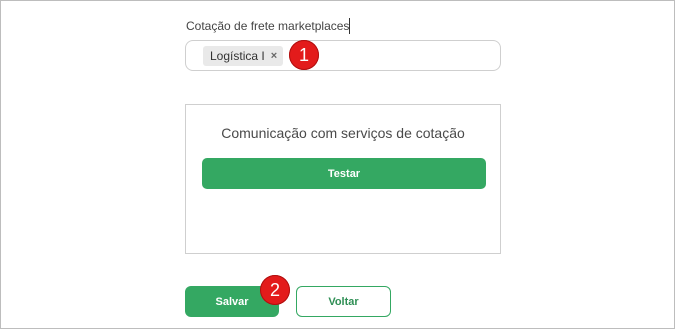  I want to click on text-cursor, so click(349, 26).